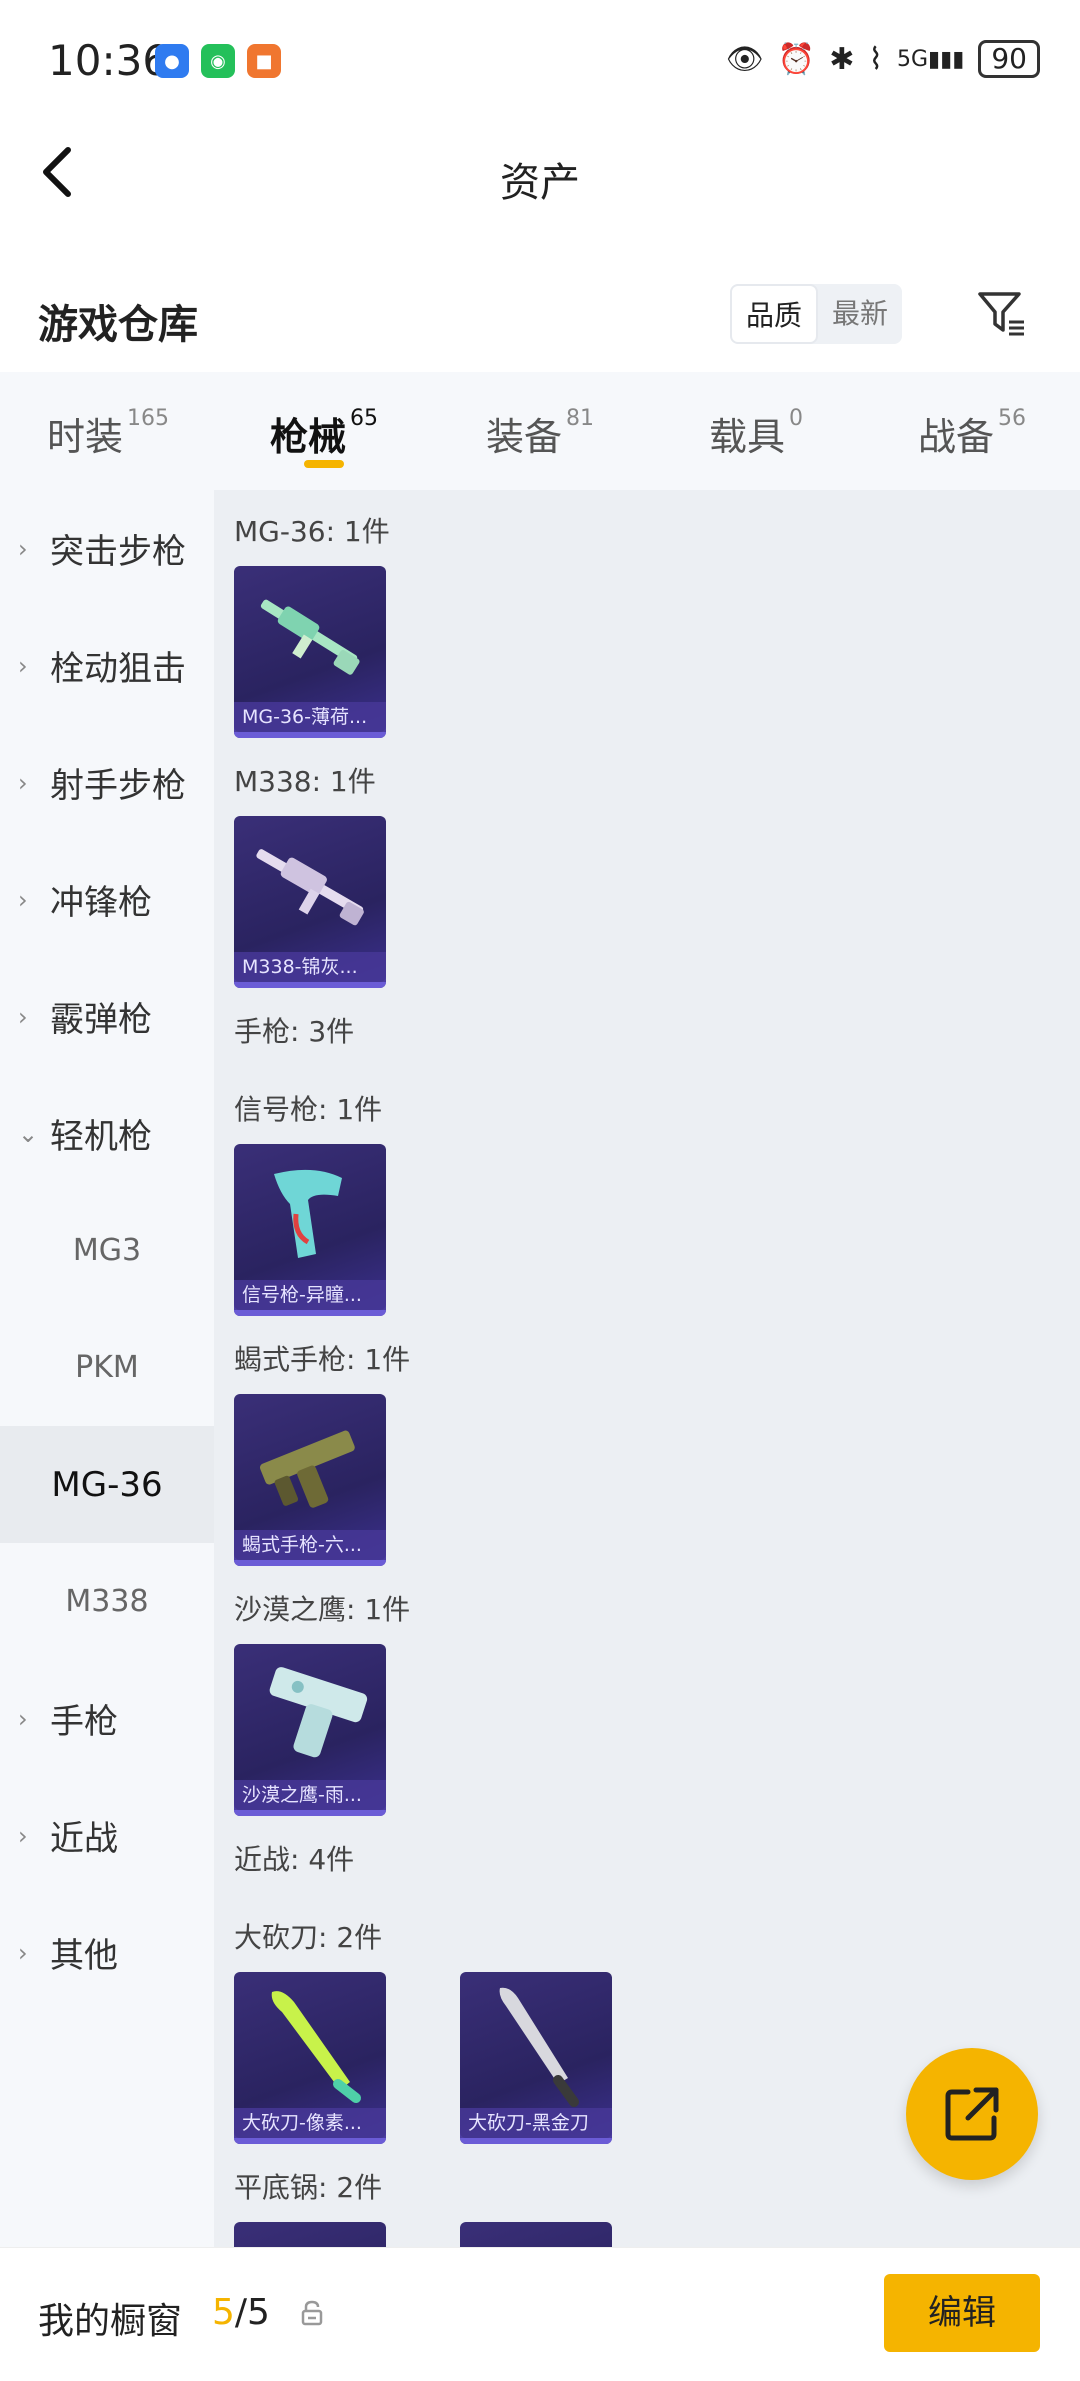 The image size is (1080, 2381). What do you see at coordinates (972, 431) in the screenshot?
I see `tab-supplies: 战备 56` at bounding box center [972, 431].